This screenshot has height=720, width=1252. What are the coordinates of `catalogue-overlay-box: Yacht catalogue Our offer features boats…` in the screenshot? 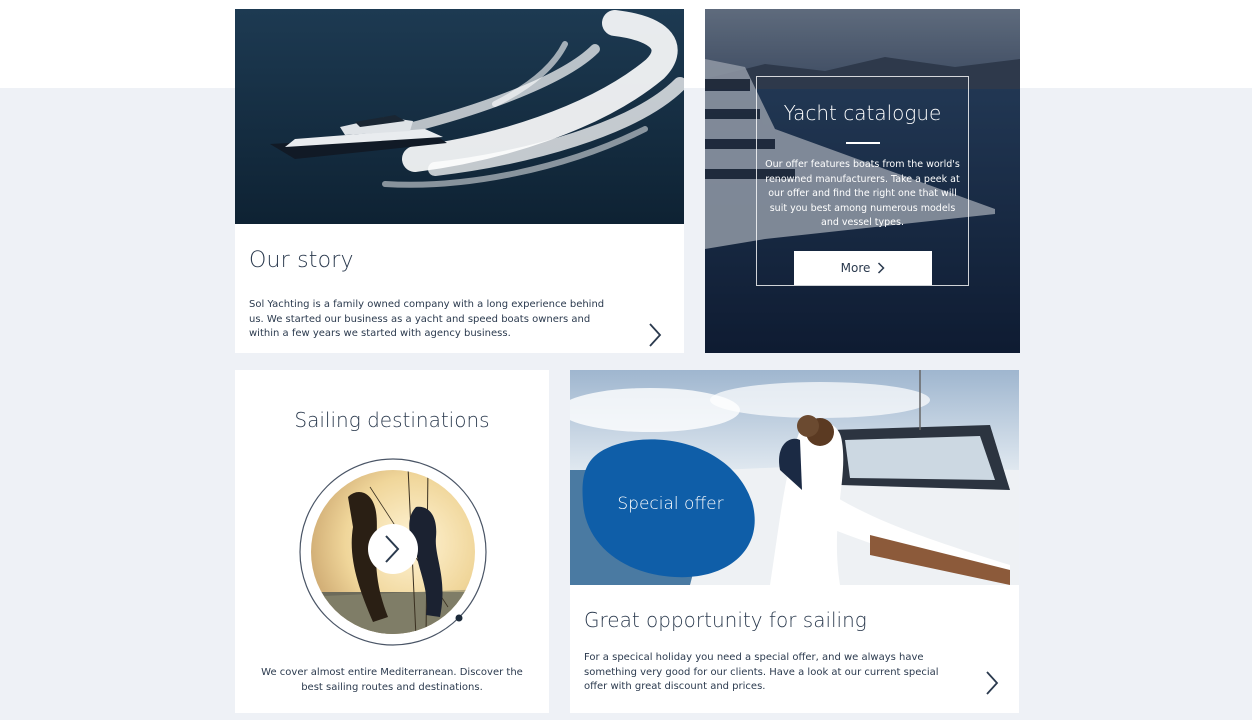 It's located at (862, 181).